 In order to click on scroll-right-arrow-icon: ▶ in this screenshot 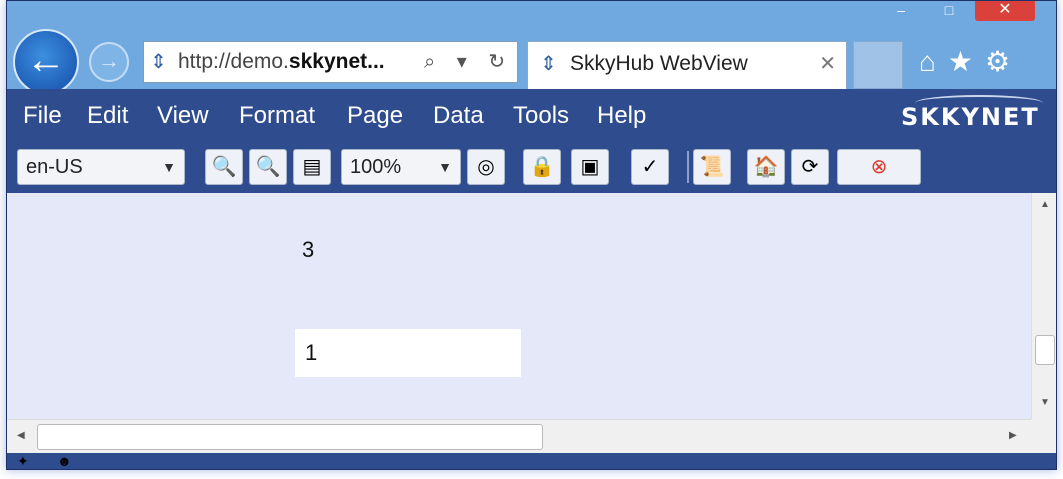, I will do `click(1013, 435)`.